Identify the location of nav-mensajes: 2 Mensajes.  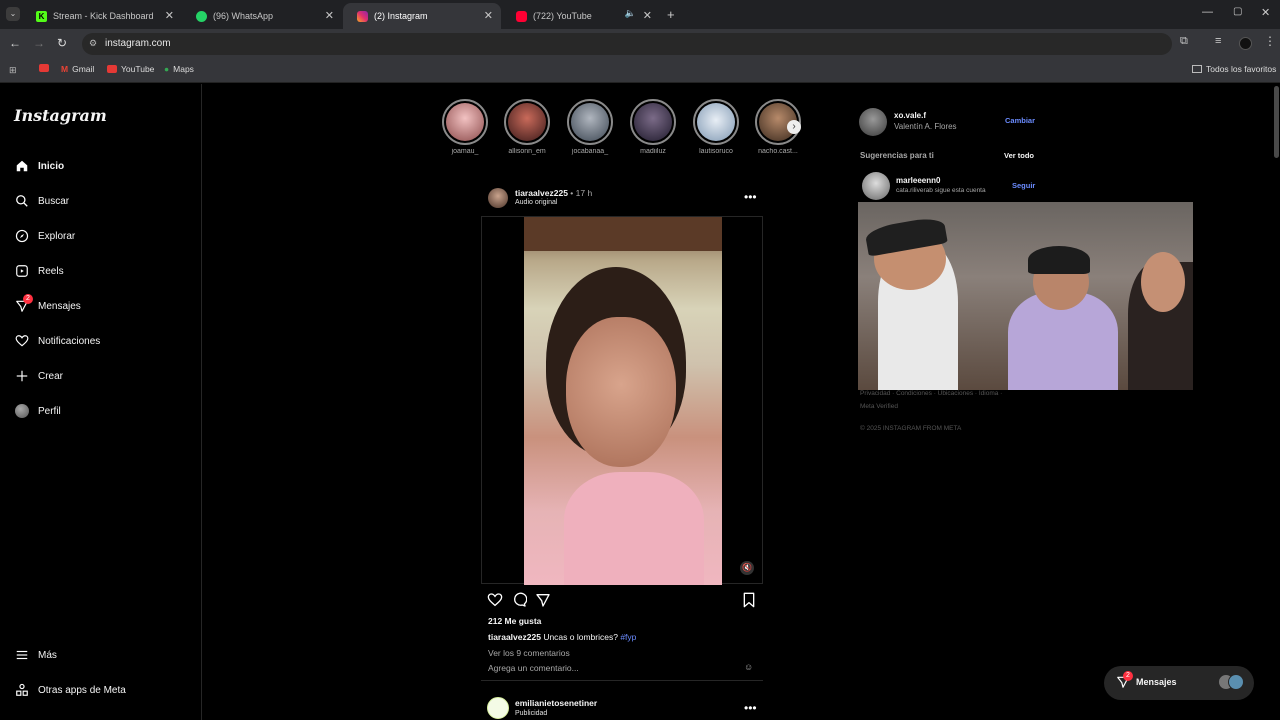
(47, 304).